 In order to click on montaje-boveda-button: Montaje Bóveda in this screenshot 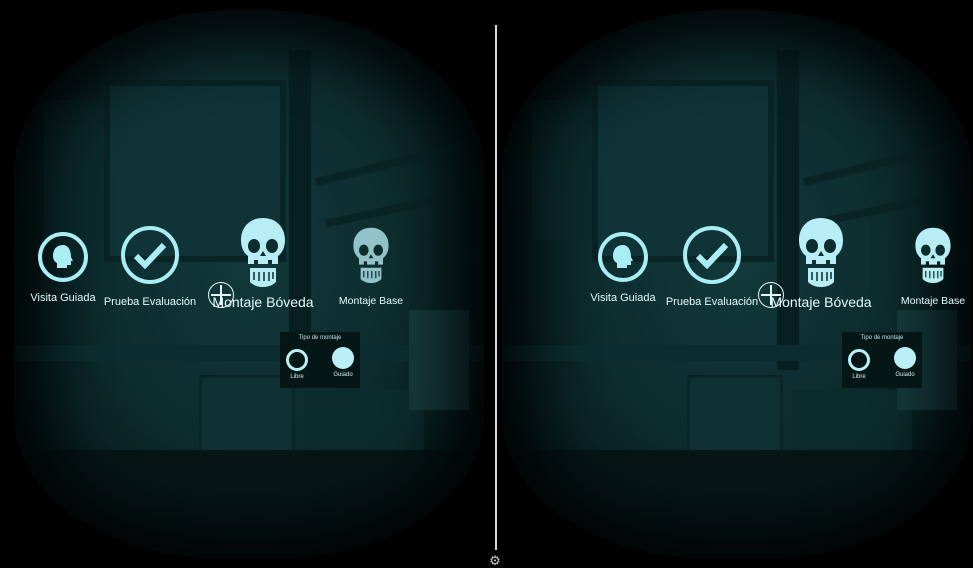, I will do `click(821, 263)`.